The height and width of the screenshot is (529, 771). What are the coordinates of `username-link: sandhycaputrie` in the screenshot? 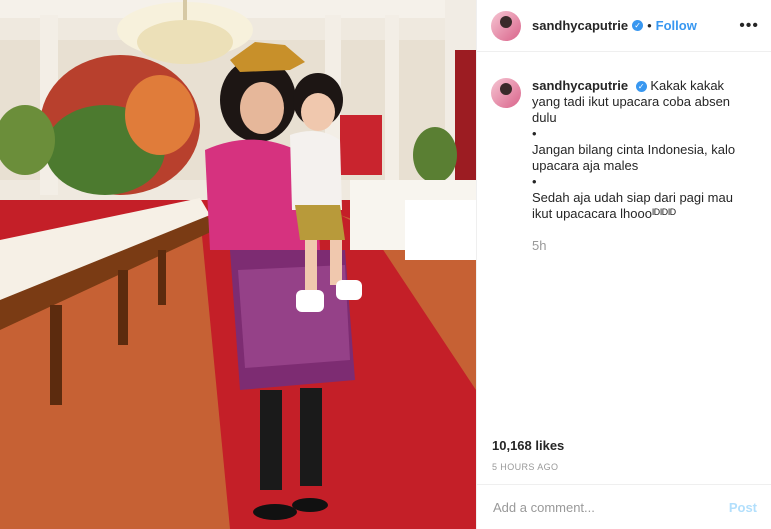 It's located at (580, 25).